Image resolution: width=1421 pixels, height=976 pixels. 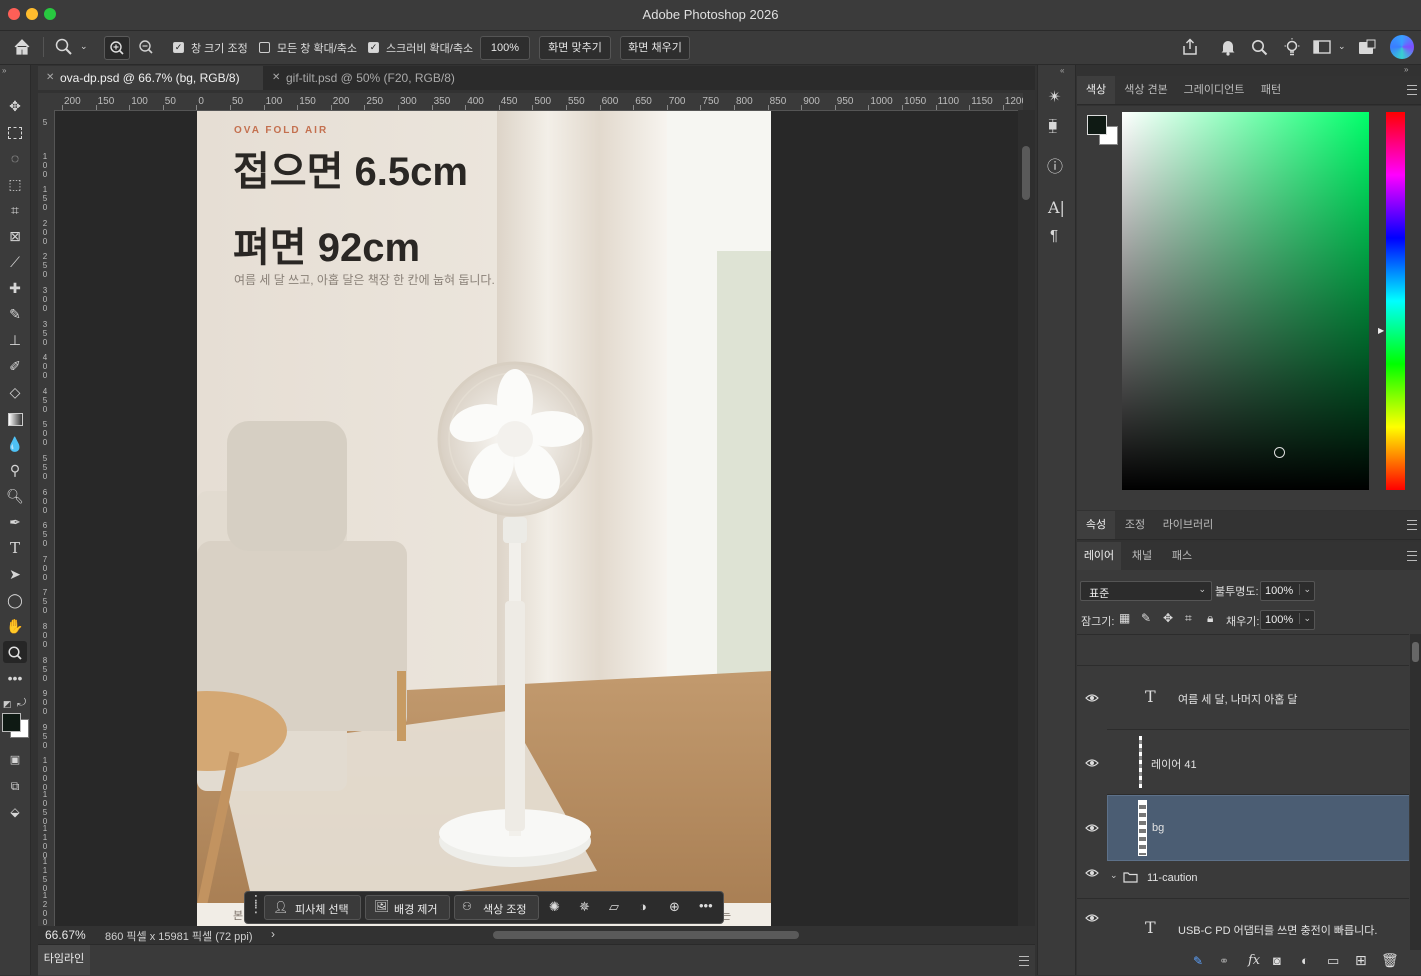 I want to click on transform-icon: ⏥, so click(x=614, y=907).